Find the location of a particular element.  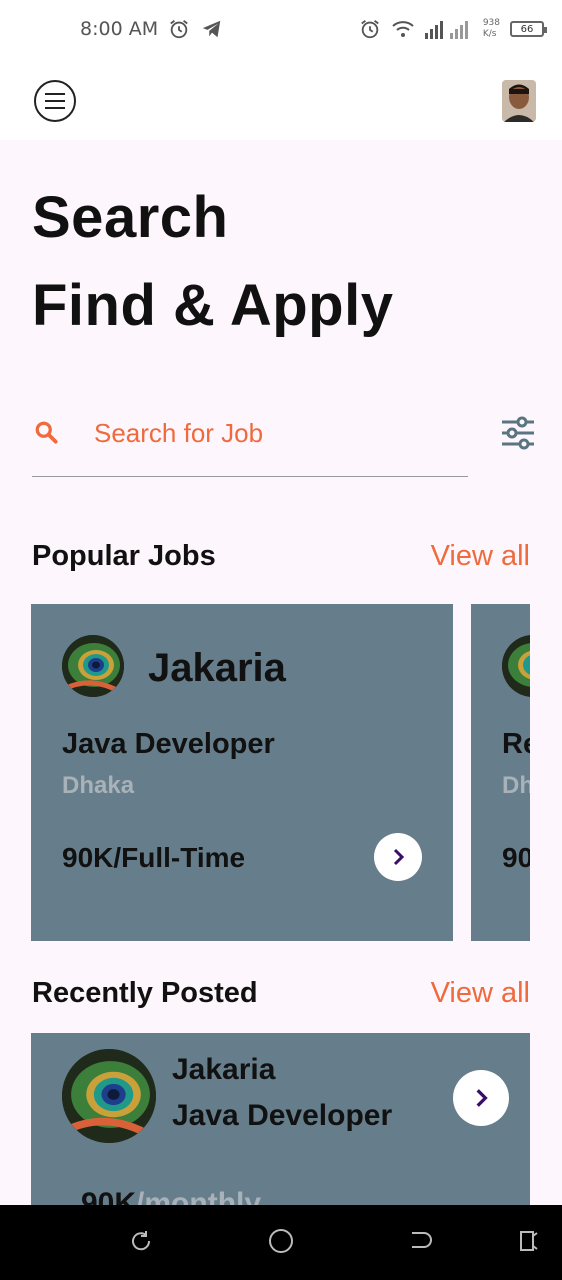

battery-level: 66 is located at coordinates (527, 29).